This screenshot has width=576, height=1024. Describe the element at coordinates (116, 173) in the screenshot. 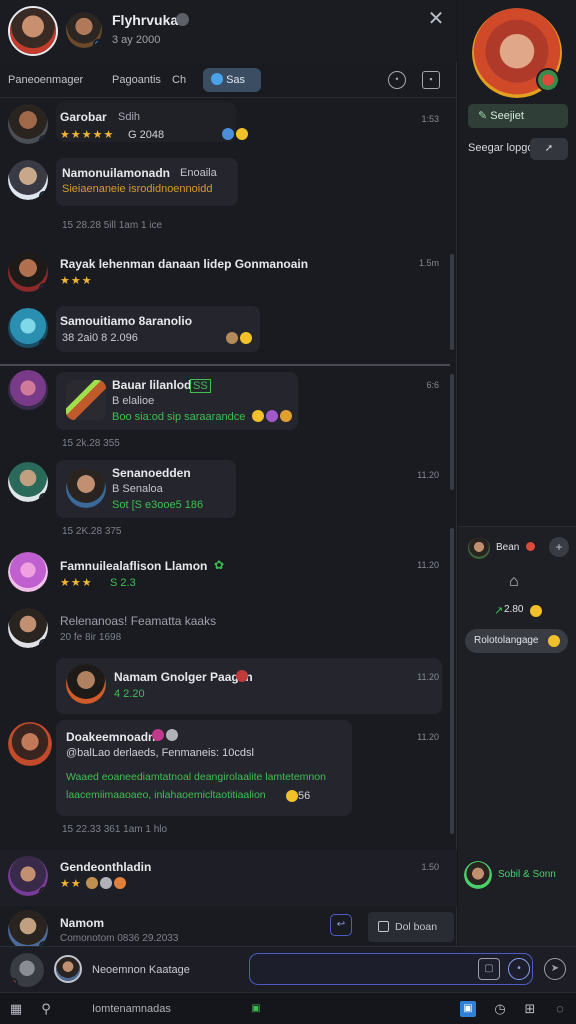

I see `message-author: Namonuilamonadn` at that location.